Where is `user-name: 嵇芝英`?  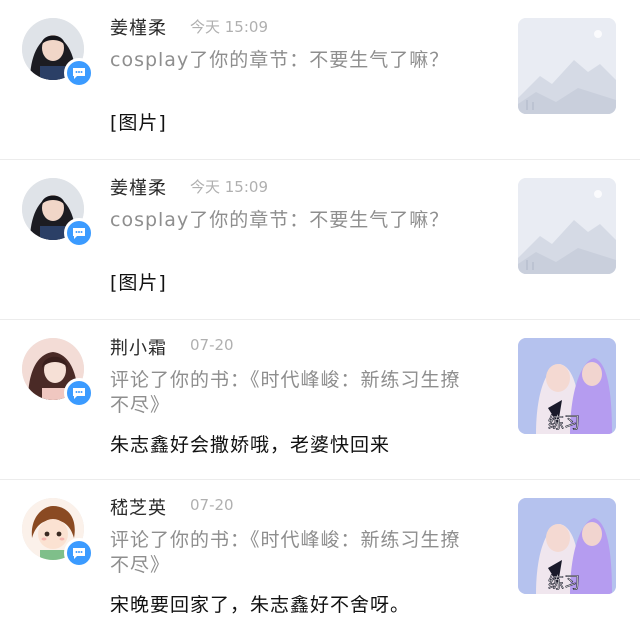 user-name: 嵇芝英 is located at coordinates (138, 507).